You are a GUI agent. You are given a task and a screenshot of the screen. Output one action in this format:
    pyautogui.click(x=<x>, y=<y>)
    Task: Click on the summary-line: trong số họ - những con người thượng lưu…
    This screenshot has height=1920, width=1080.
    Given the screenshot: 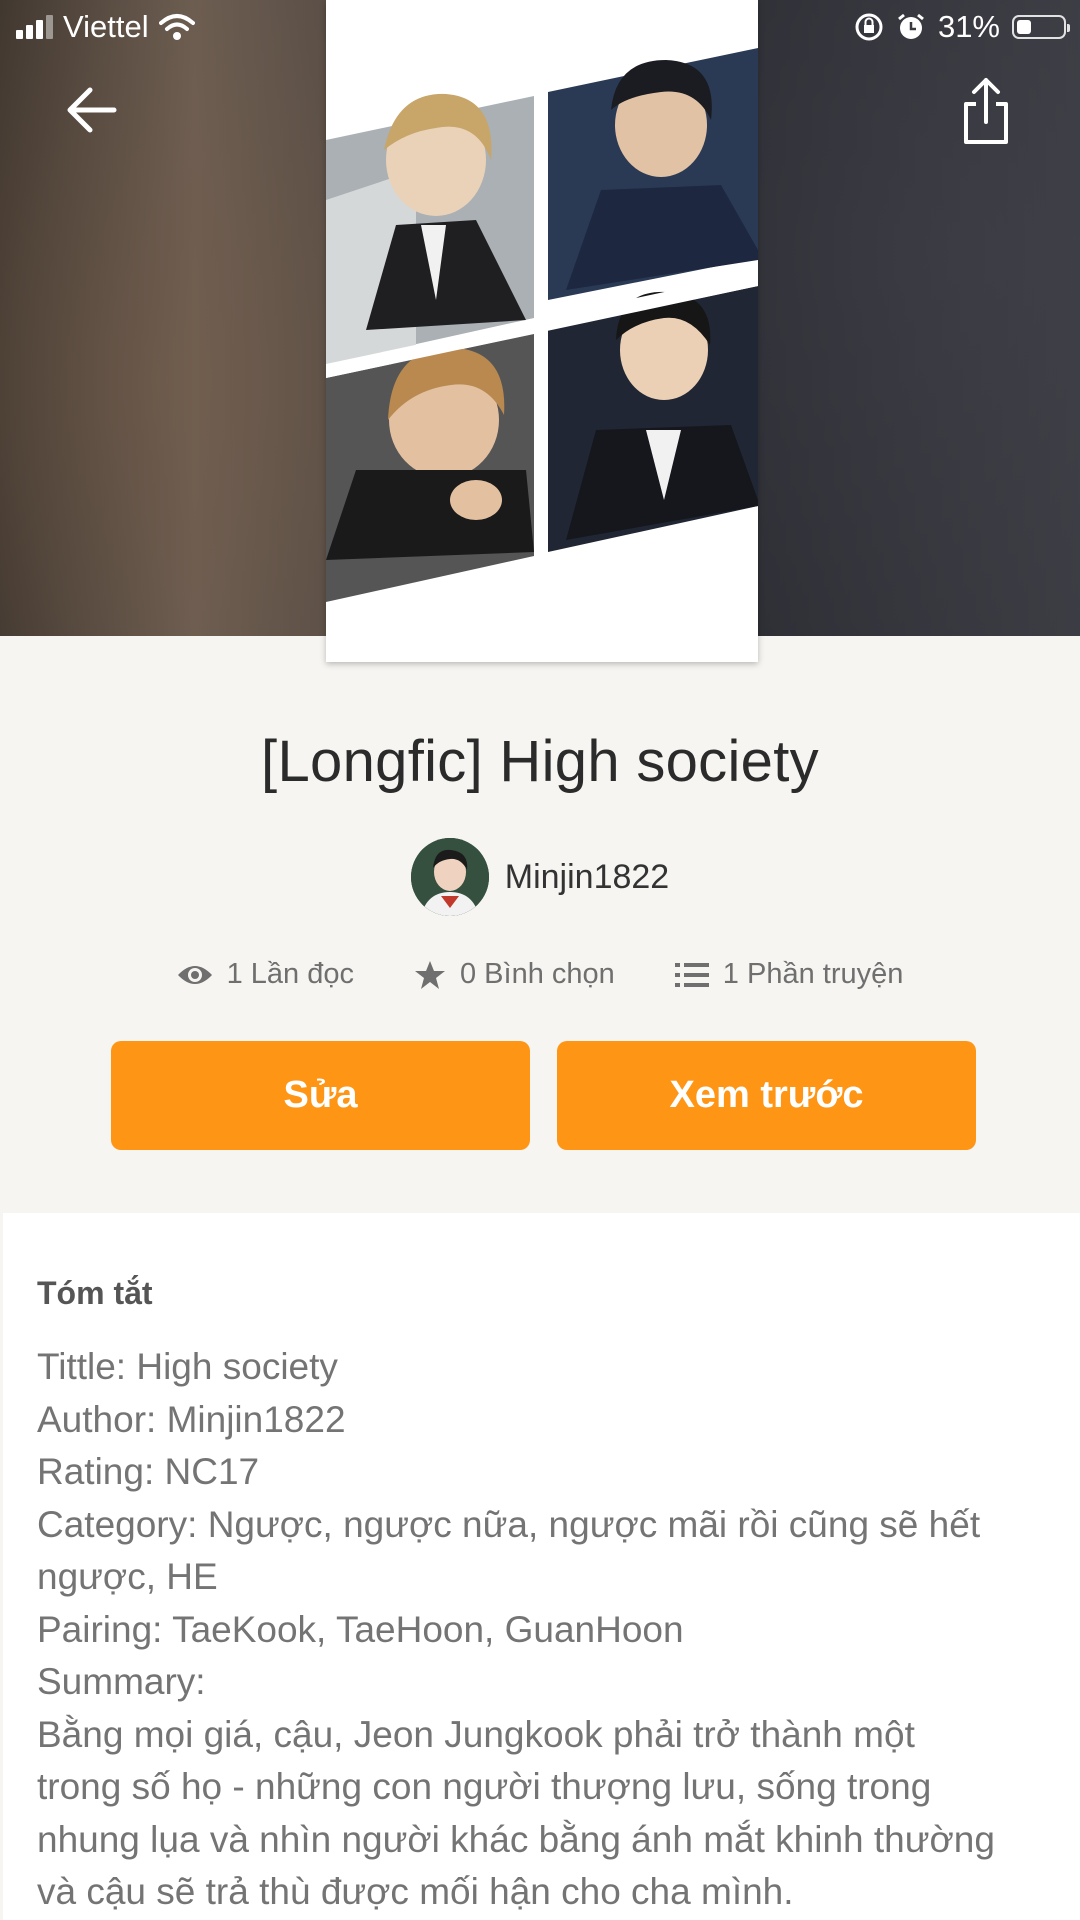 What is the action you would take?
    pyautogui.click(x=484, y=1786)
    